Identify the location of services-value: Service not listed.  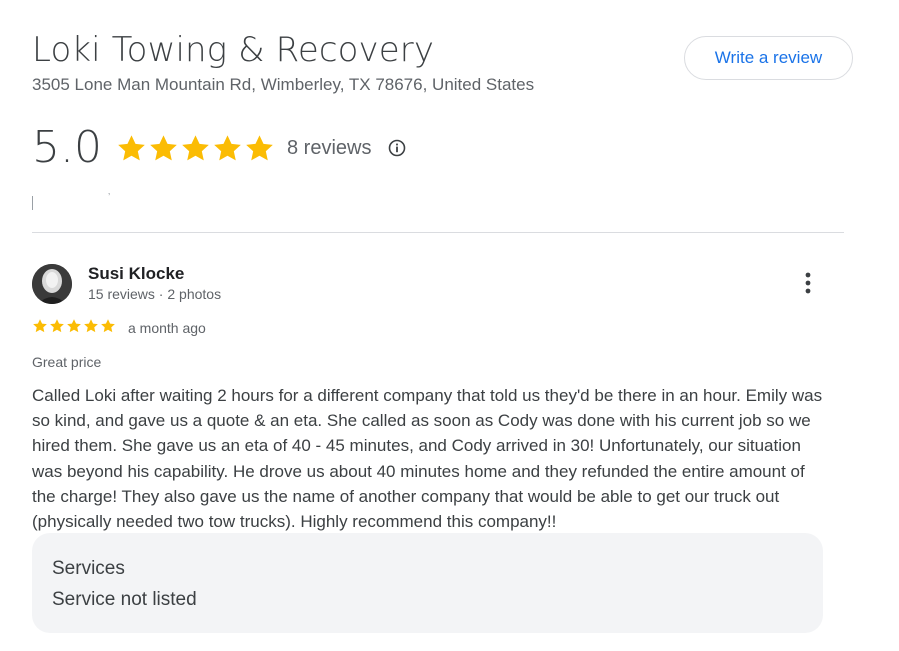
(124, 599).